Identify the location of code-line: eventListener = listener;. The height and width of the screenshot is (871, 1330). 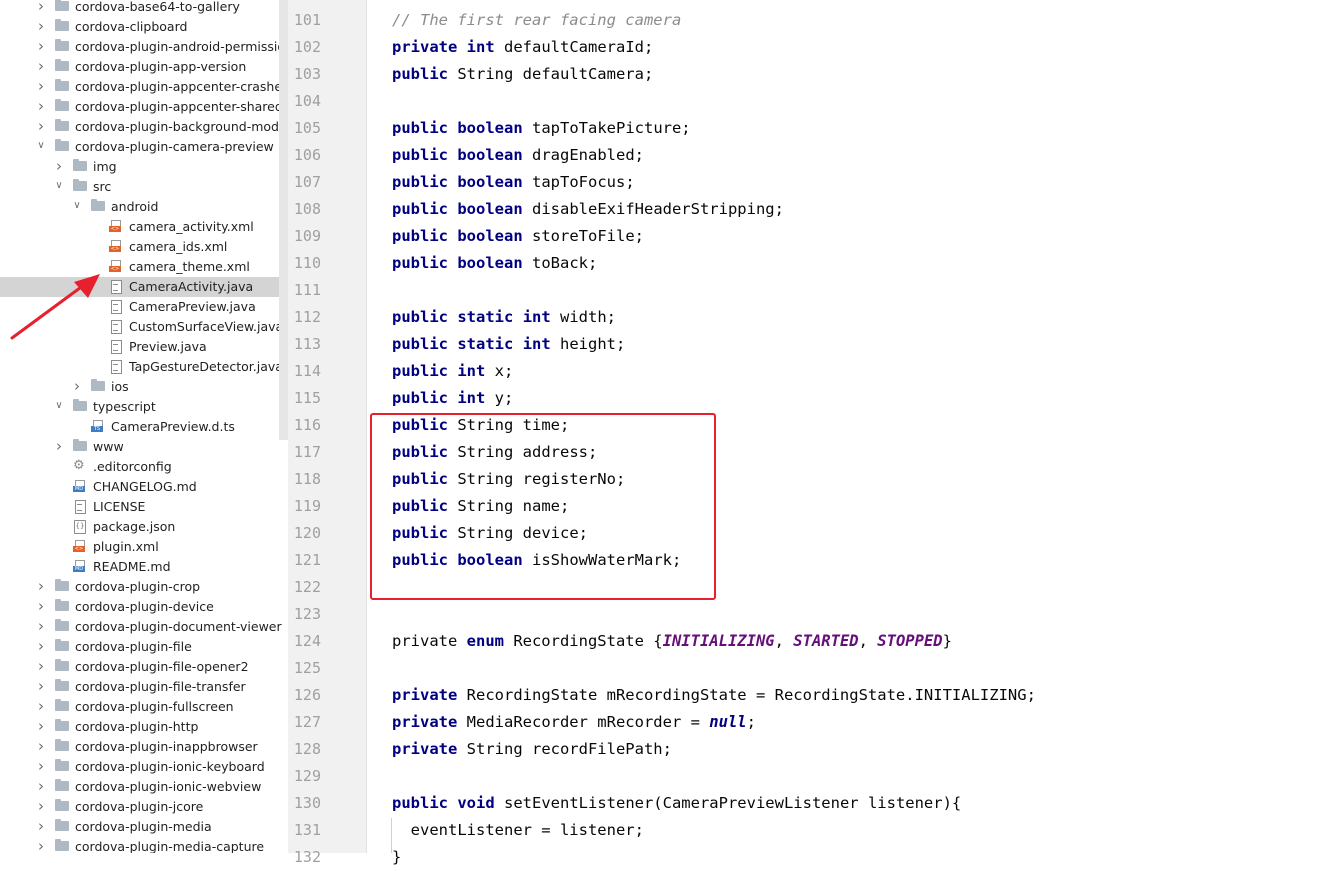
(518, 830).